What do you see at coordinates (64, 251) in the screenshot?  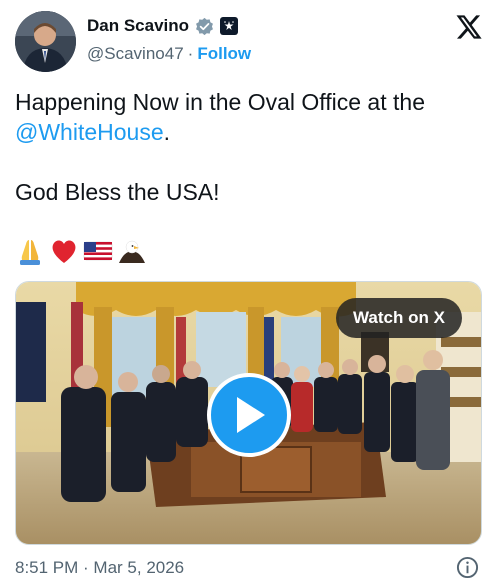 I see `red-heart-icon` at bounding box center [64, 251].